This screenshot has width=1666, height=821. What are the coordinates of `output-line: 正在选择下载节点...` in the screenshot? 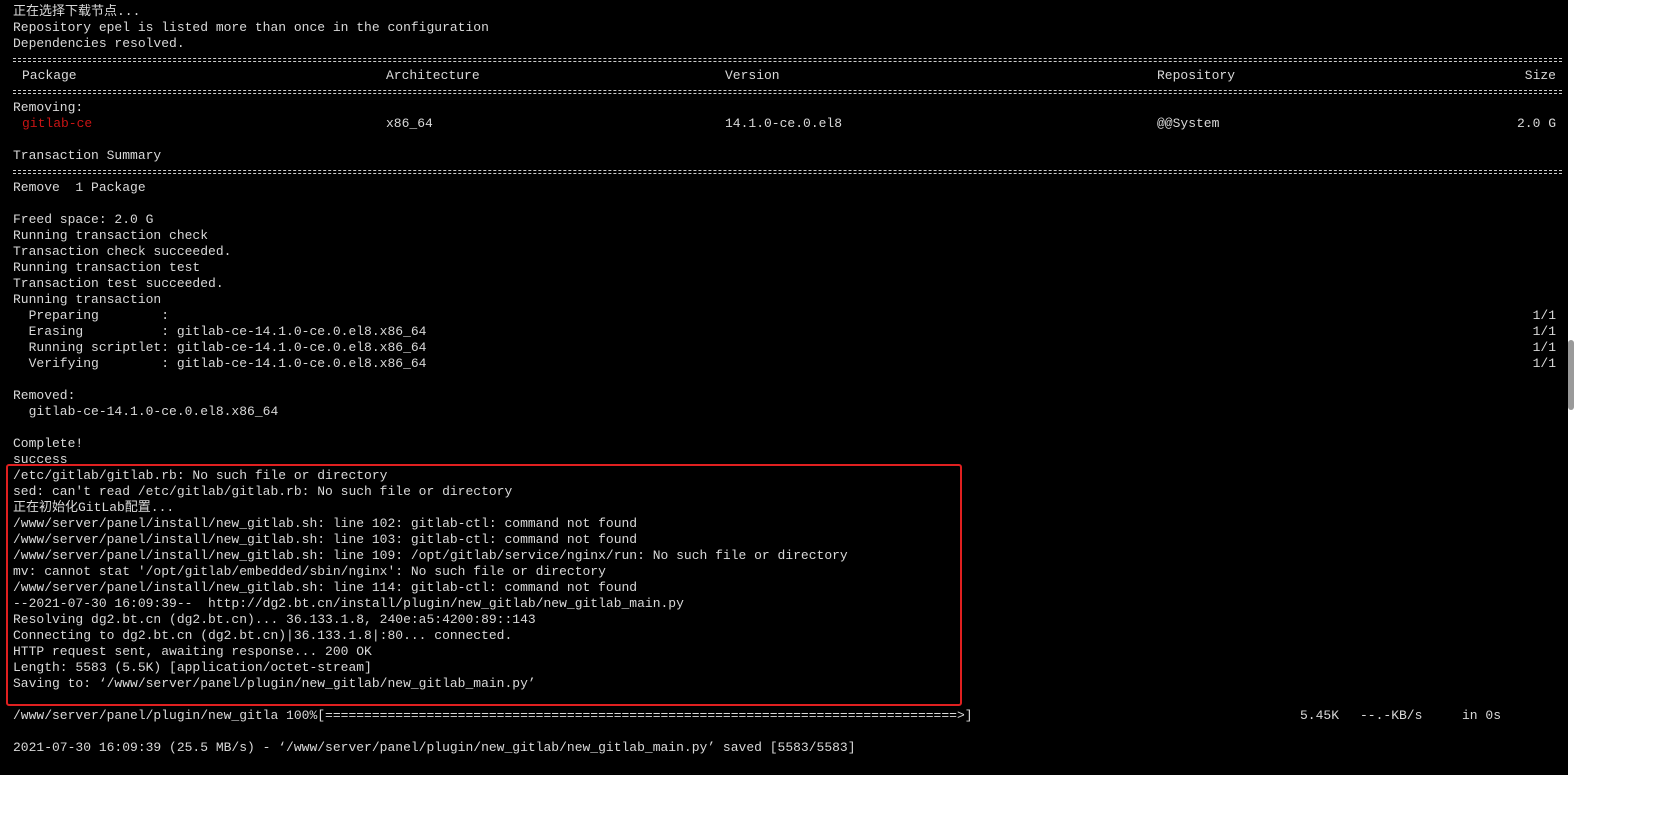 It's located at (77, 11).